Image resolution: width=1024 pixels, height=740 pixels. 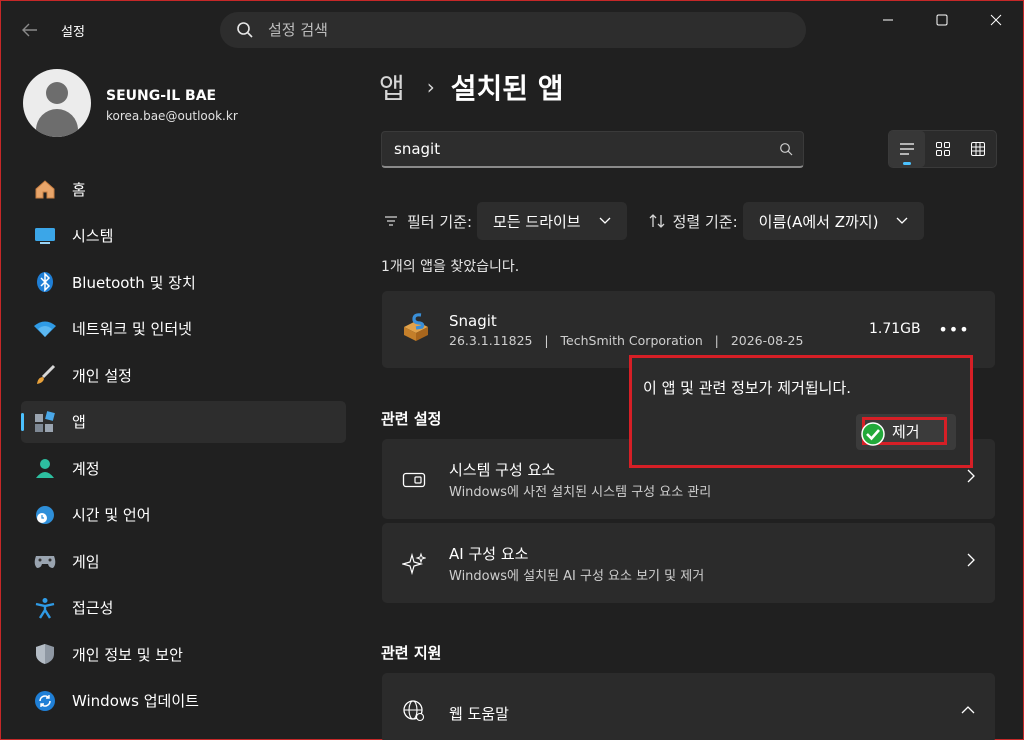 I want to click on drive-filter-dropdown: 모든 드라이브, so click(x=552, y=221).